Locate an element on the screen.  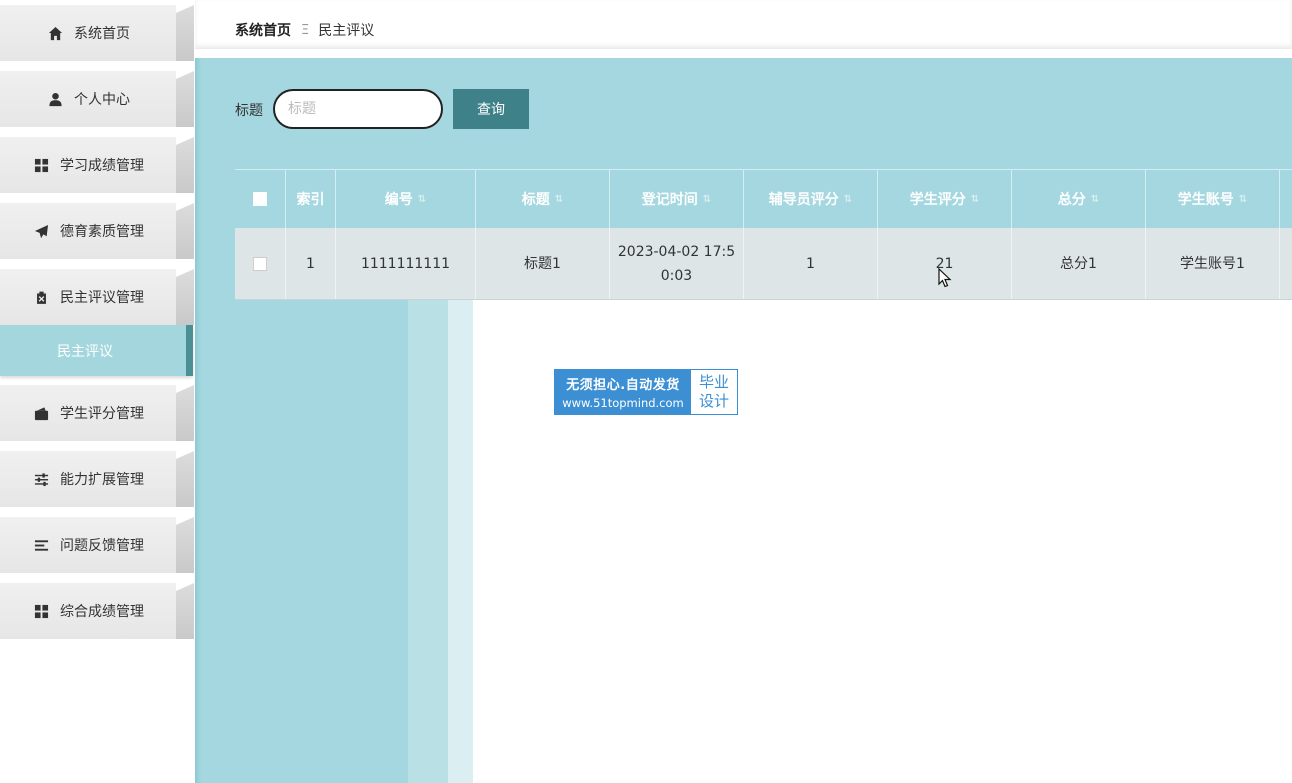
header-total: 总分 ⇅ is located at coordinates (1079, 199).